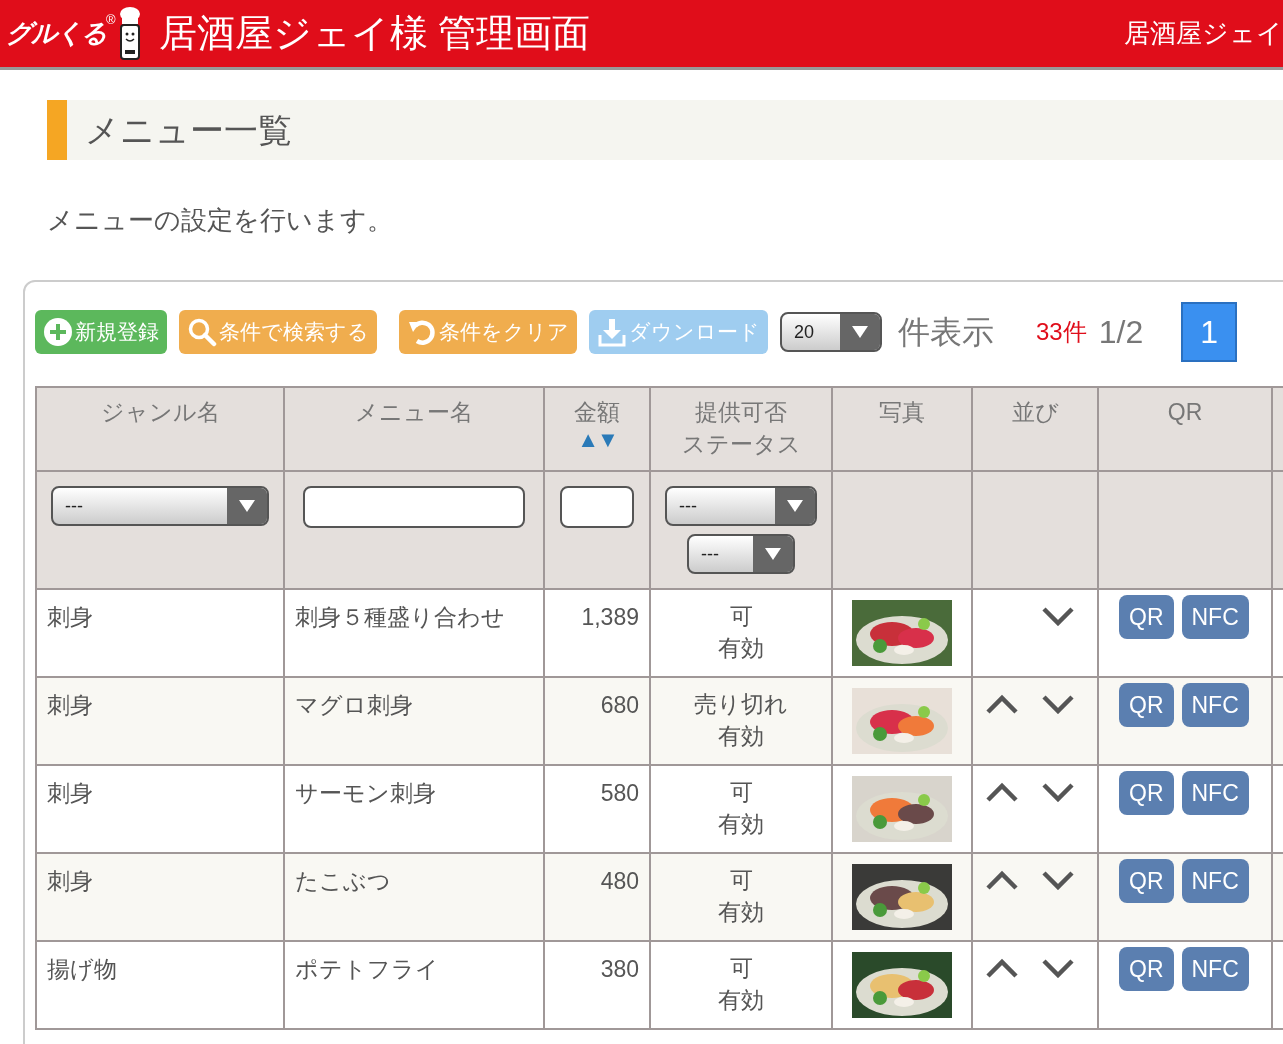 Image resolution: width=1283 pixels, height=1044 pixels. What do you see at coordinates (202, 332) in the screenshot?
I see `search-icon` at bounding box center [202, 332].